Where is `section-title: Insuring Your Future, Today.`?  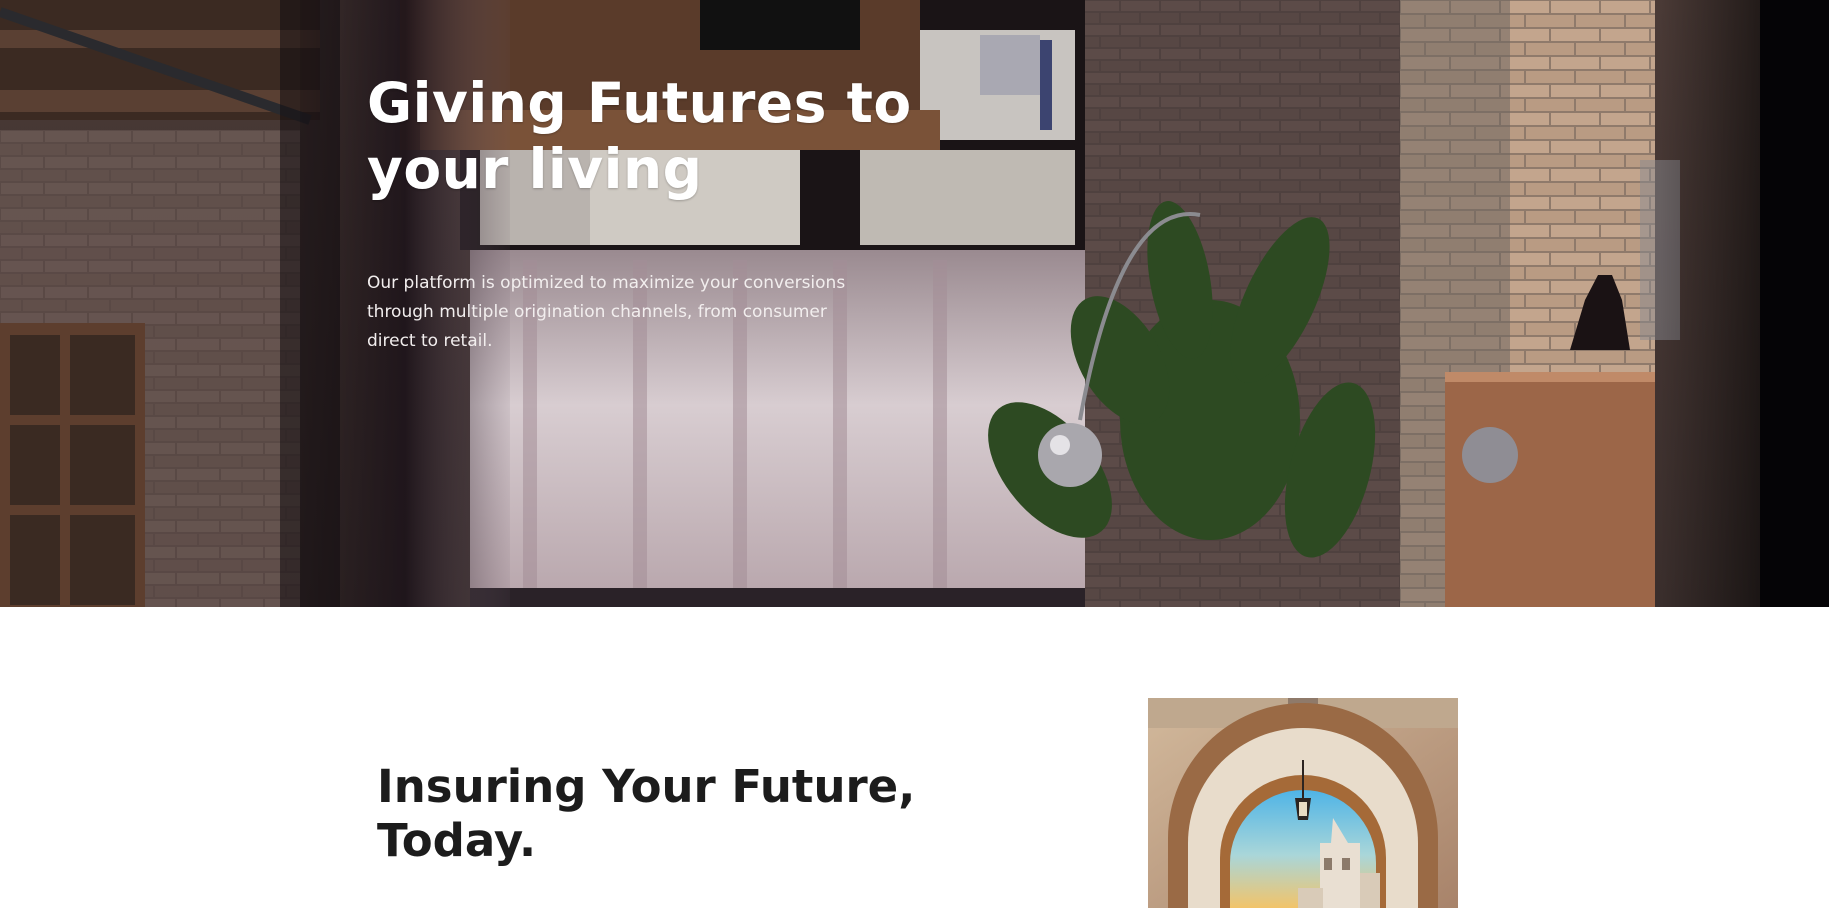 section-title: Insuring Your Future, Today. is located at coordinates (646, 813).